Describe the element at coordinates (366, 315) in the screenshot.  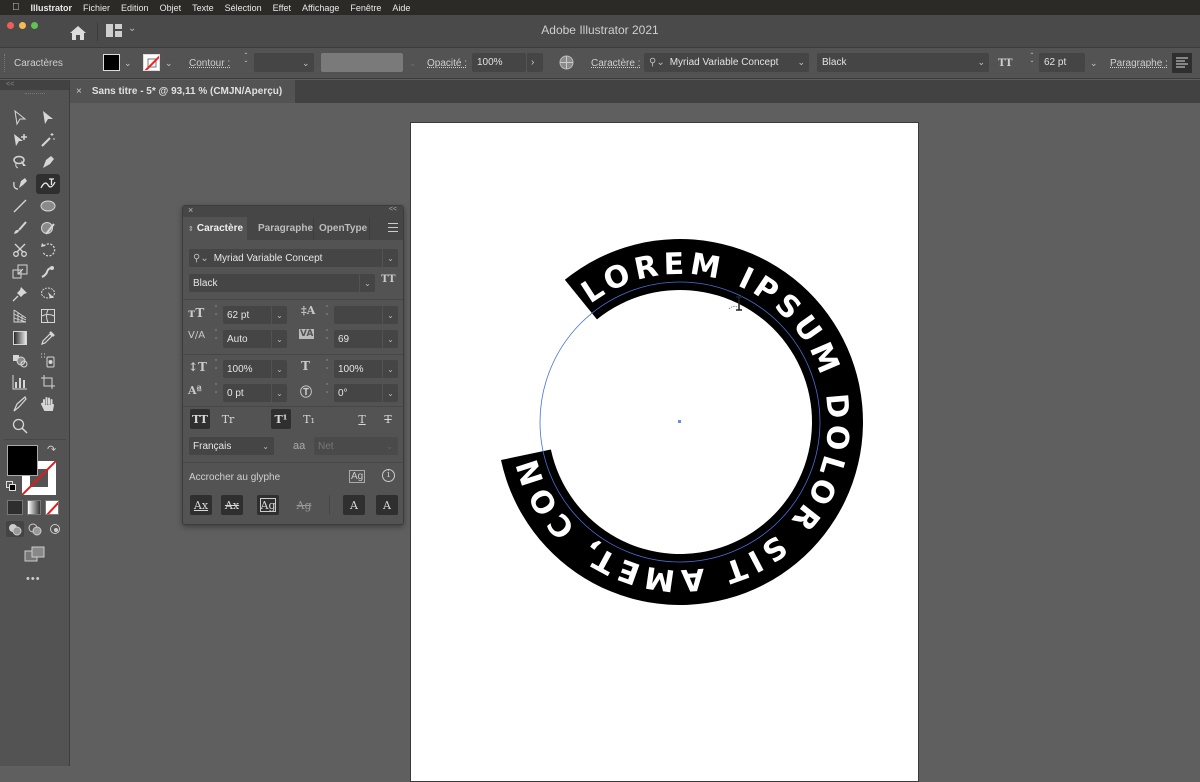
I see `leading-field: ⌄` at that location.